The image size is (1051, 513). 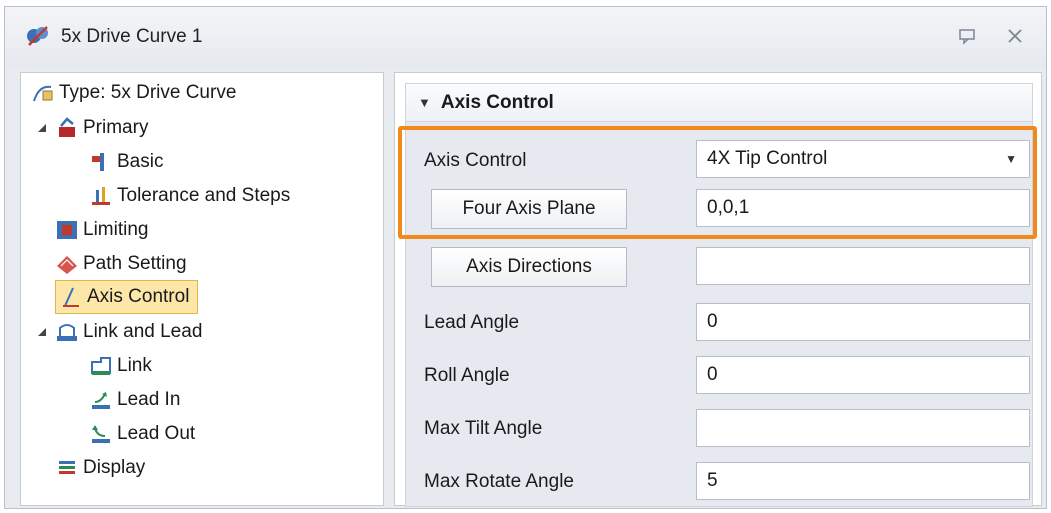 What do you see at coordinates (968, 36) in the screenshot?
I see `pin-icon` at bounding box center [968, 36].